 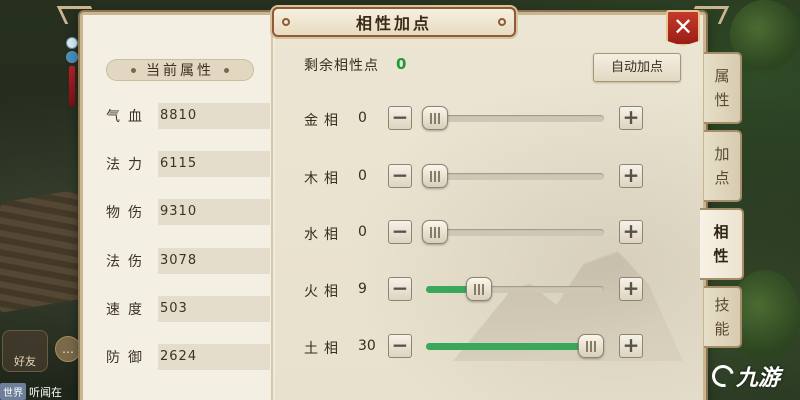 I want to click on auto-allocate-button: 自动加点, so click(x=637, y=67).